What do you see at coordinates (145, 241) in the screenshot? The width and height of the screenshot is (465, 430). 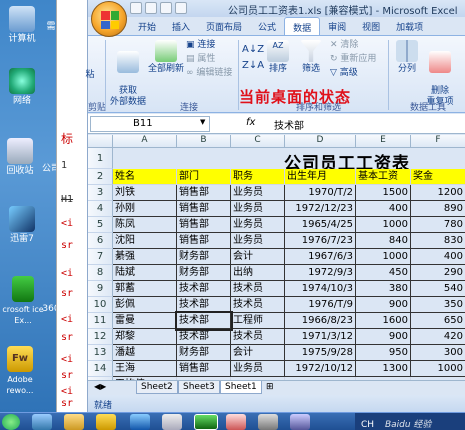 I see `table-cell: 沈阳` at bounding box center [145, 241].